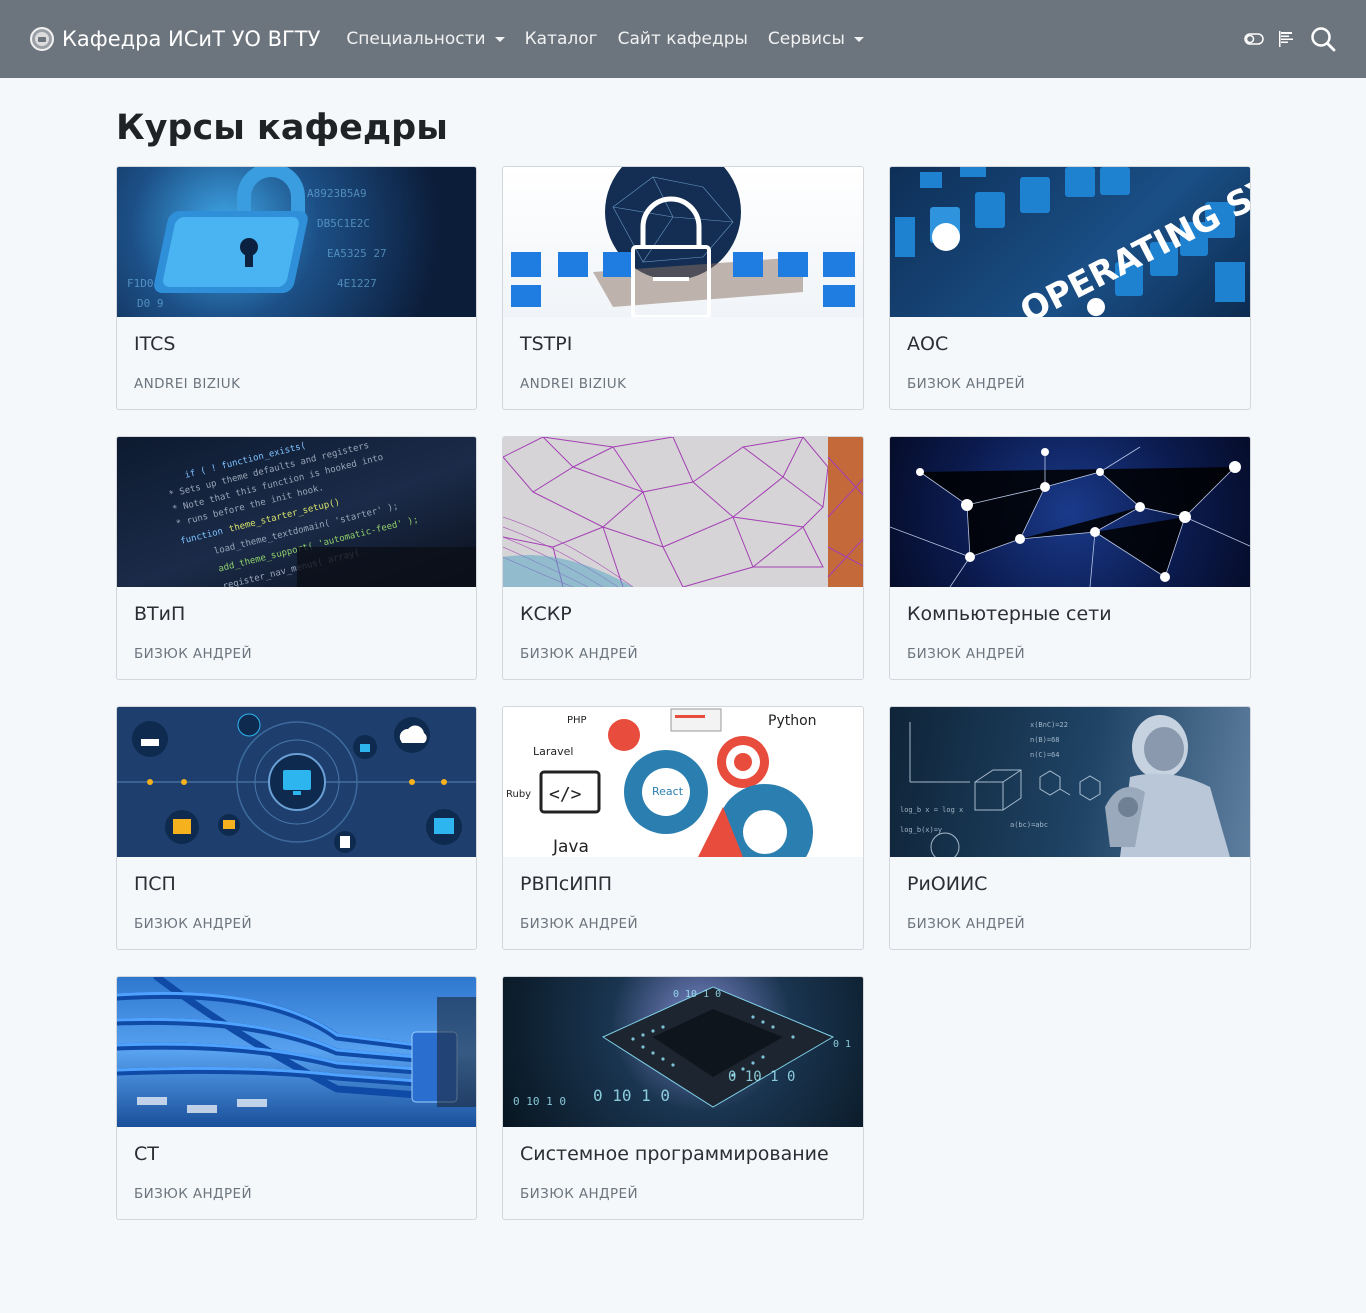 The image size is (1366, 1313). Describe the element at coordinates (191, 39) in the screenshot. I see `brand-title: Кафедра ИСиТ УО ВГТУ` at that location.